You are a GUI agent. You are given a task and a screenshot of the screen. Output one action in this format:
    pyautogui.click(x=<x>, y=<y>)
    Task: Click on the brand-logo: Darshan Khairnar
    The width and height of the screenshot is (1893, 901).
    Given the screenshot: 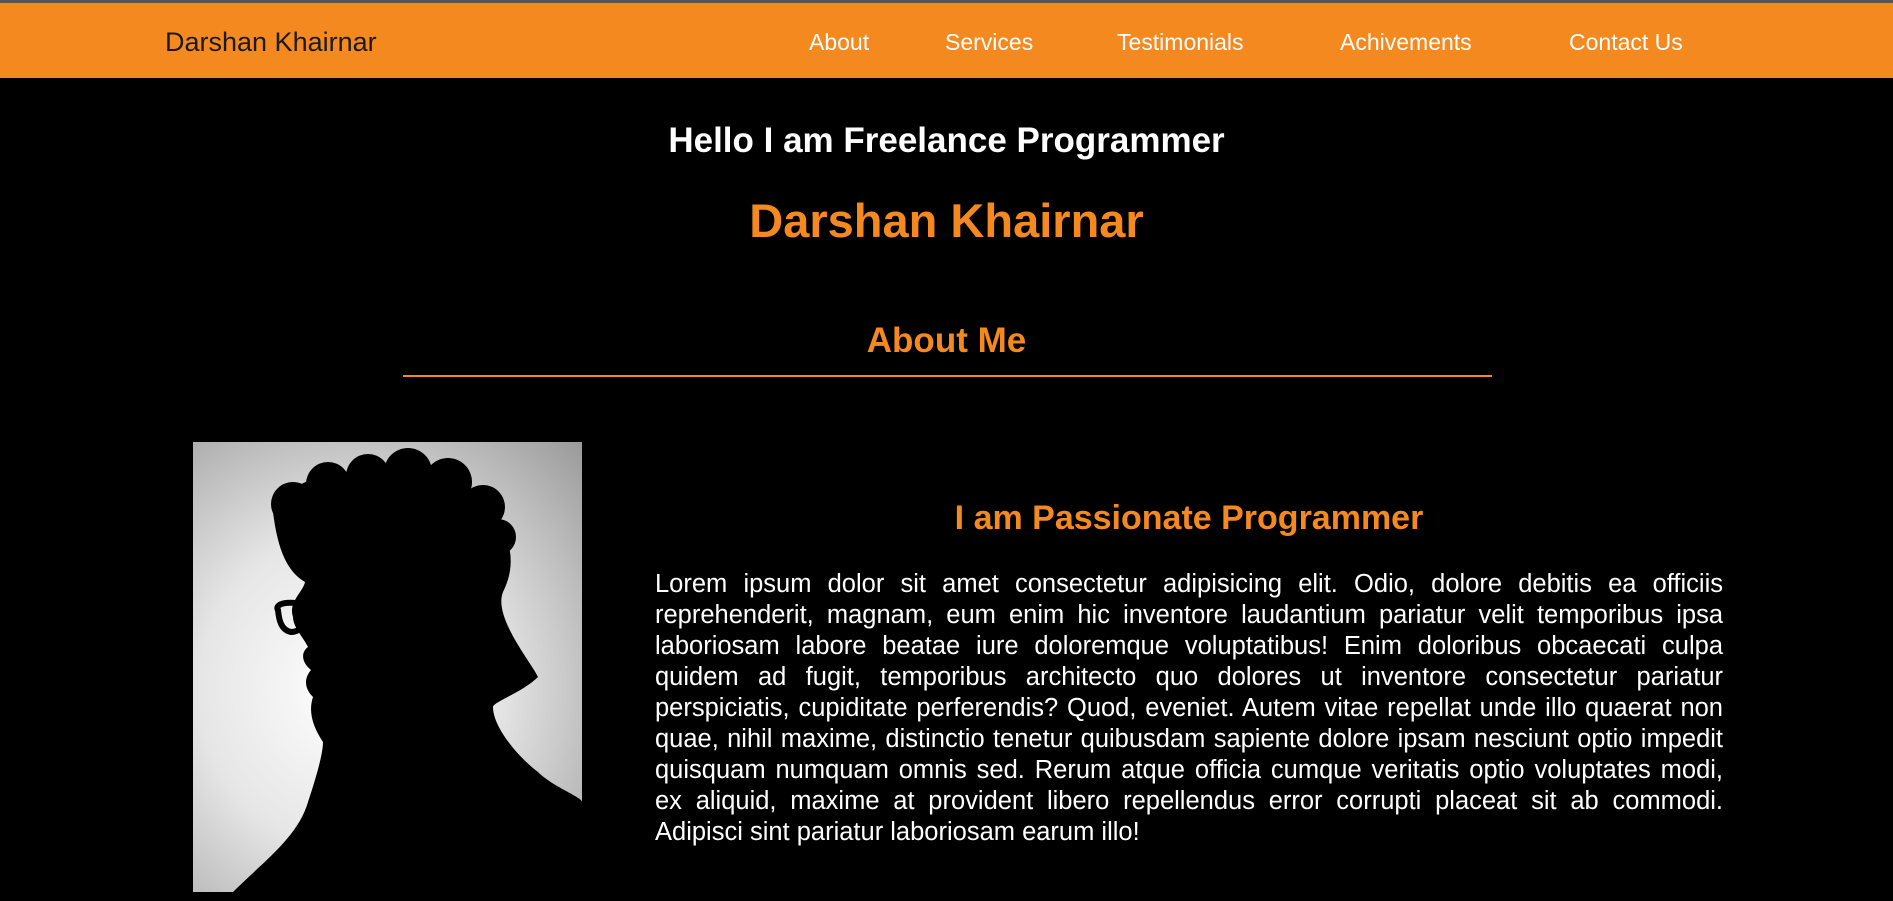 What is the action you would take?
    pyautogui.click(x=271, y=42)
    